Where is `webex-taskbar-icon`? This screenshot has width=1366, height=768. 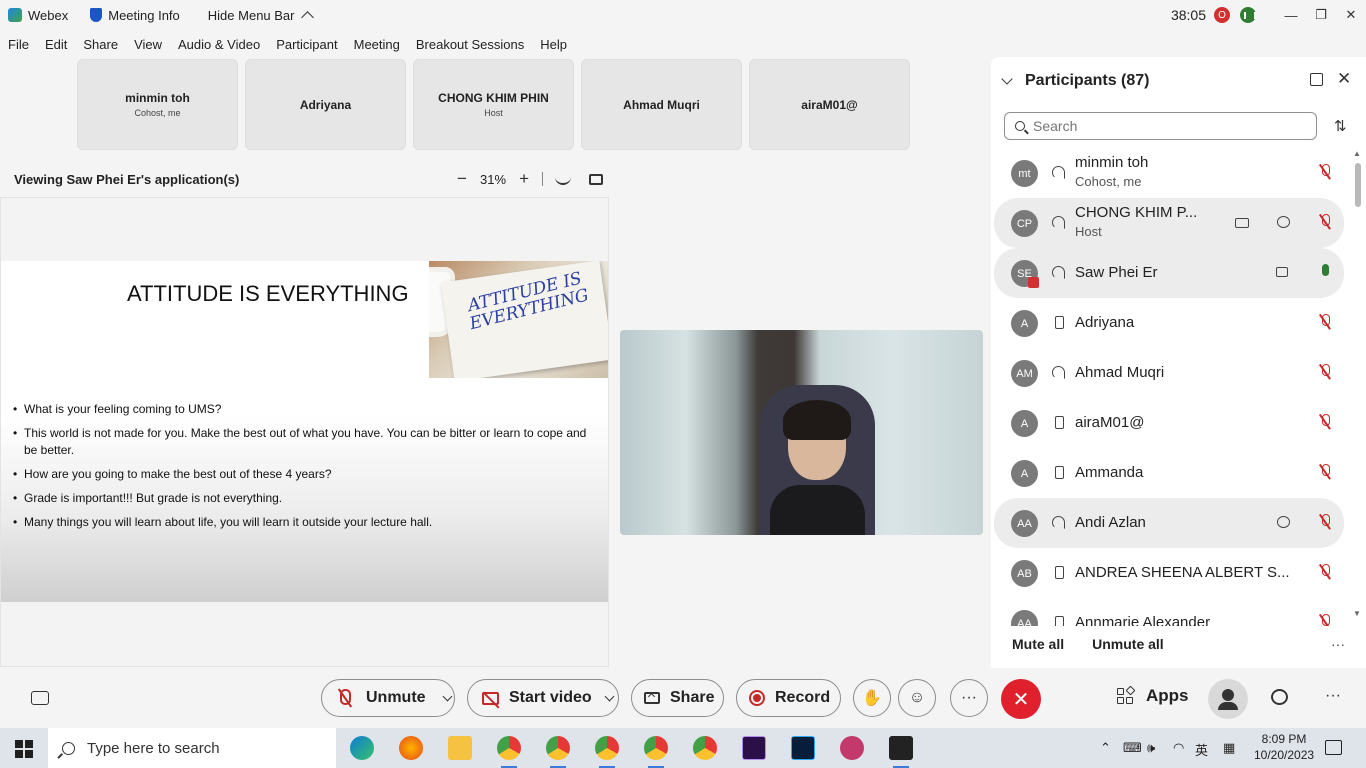
webex-taskbar-icon is located at coordinates (901, 752).